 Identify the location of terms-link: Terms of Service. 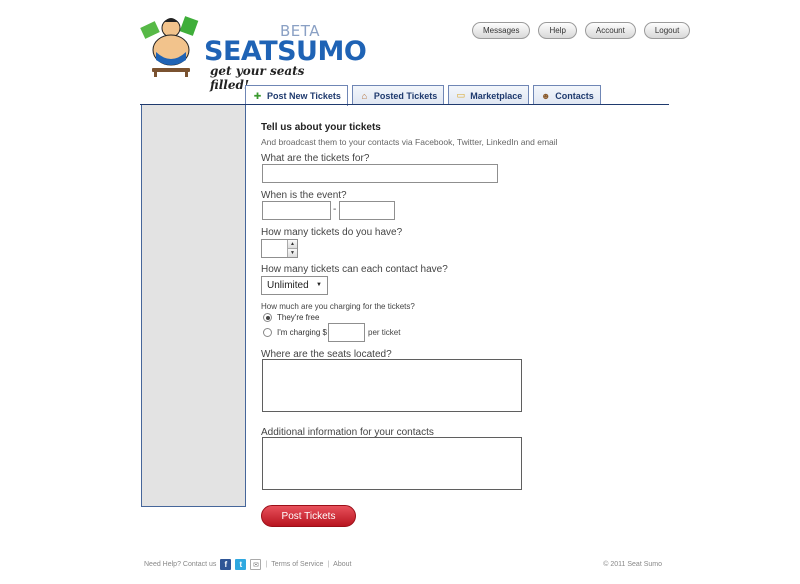
(297, 564).